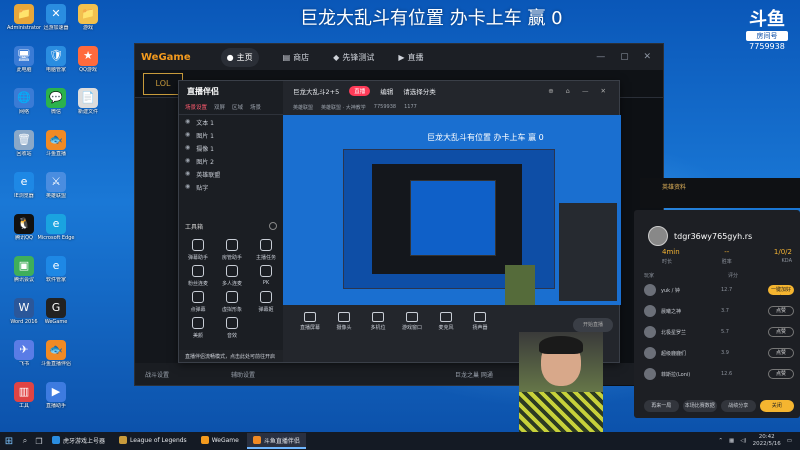  What do you see at coordinates (410, 57) in the screenshot?
I see `wegame-tab-live: ▶ 直播` at bounding box center [410, 57].